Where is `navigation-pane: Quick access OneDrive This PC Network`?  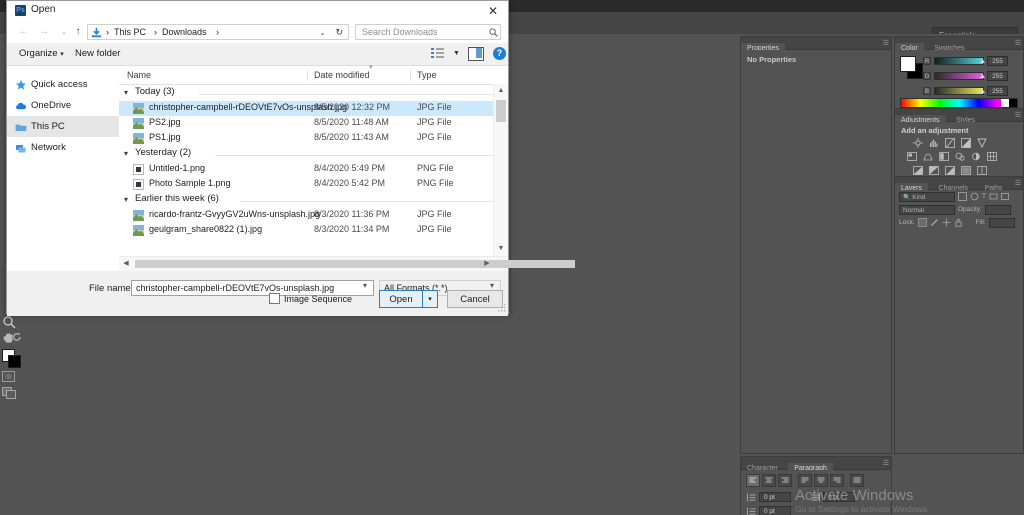 navigation-pane: Quick access OneDrive This PC Network is located at coordinates (63, 168).